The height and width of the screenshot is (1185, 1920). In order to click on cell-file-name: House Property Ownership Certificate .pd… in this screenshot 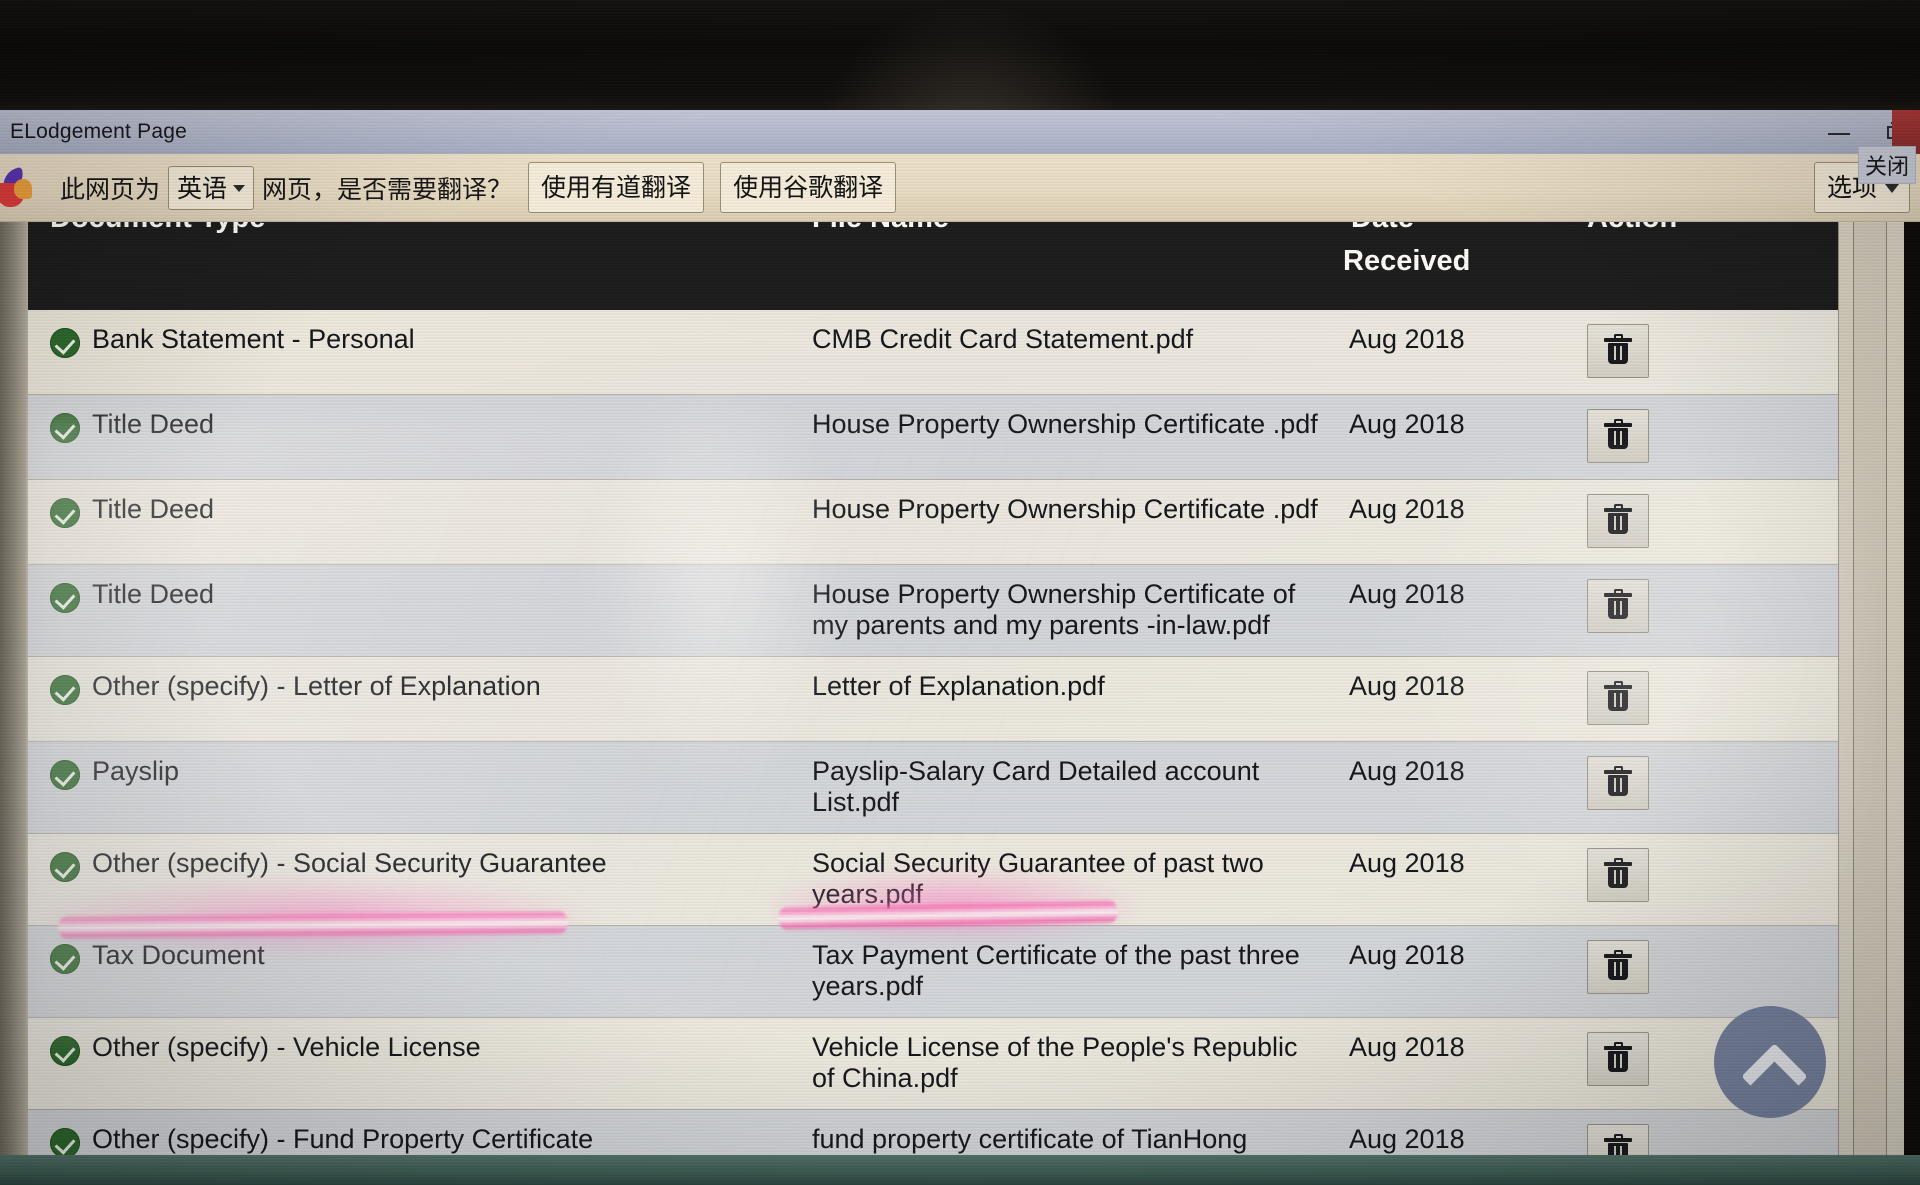, I will do `click(1070, 522)`.